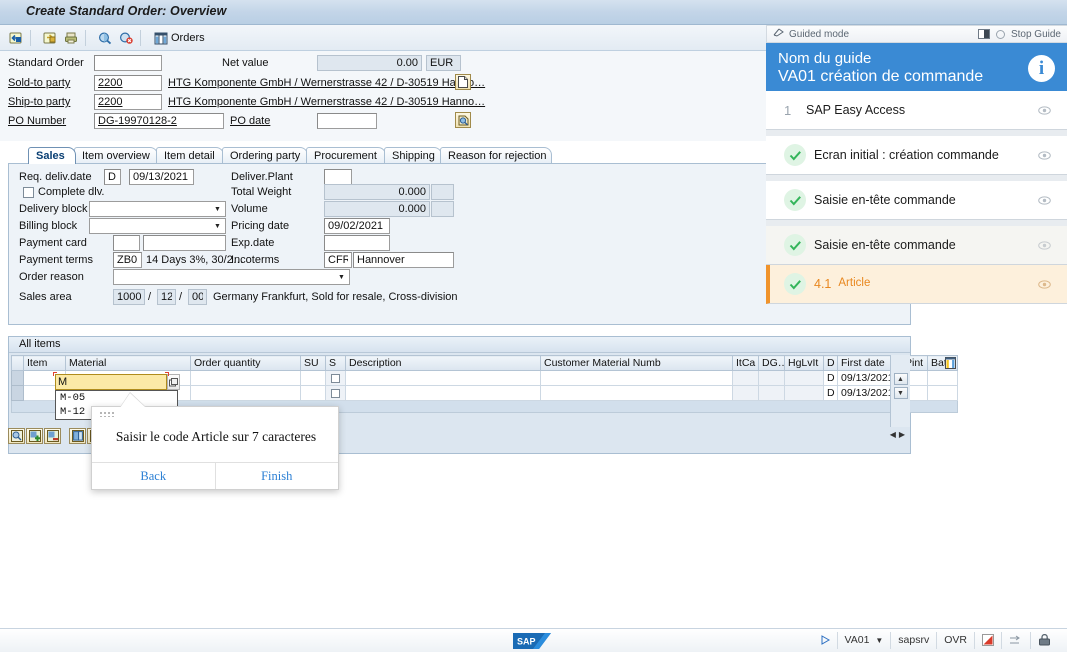 The image size is (1067, 652). I want to click on suggestion-item: M-05, so click(116, 398).